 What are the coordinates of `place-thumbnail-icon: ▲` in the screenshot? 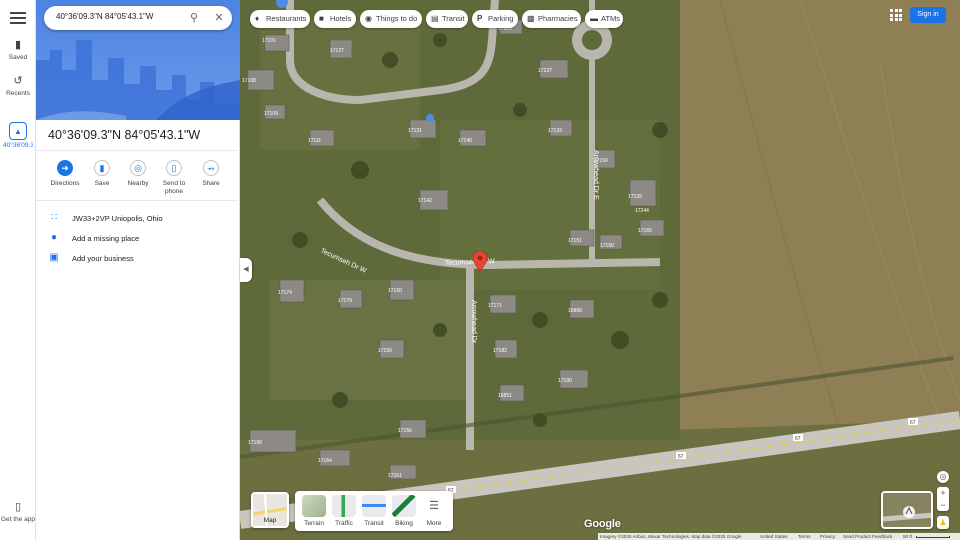 It's located at (18, 131).